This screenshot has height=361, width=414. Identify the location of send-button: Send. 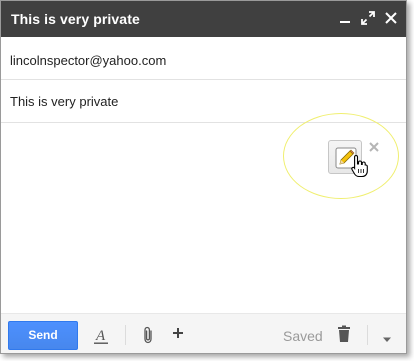
(43, 335).